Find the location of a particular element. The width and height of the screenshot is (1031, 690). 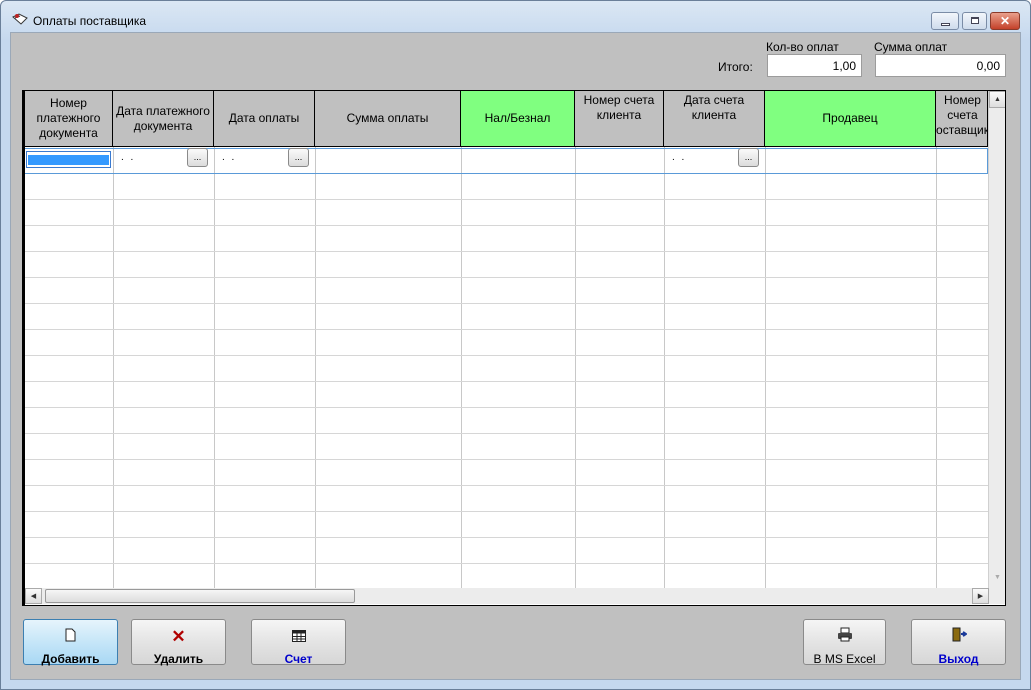

scroll-right-arrow-icon: ▶ is located at coordinates (980, 596).